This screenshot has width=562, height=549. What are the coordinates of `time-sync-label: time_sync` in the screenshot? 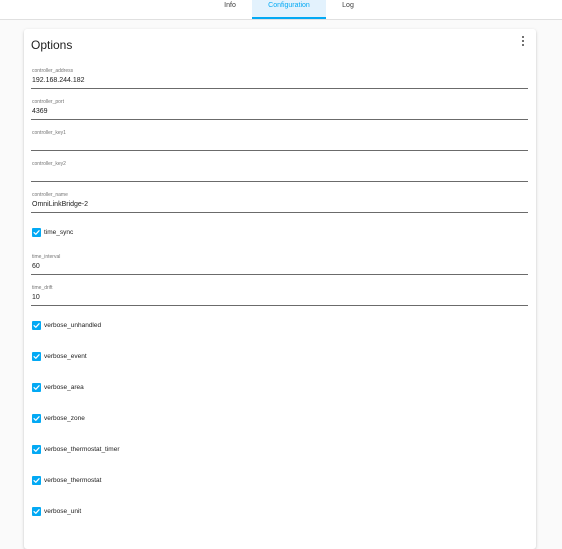 It's located at (59, 232).